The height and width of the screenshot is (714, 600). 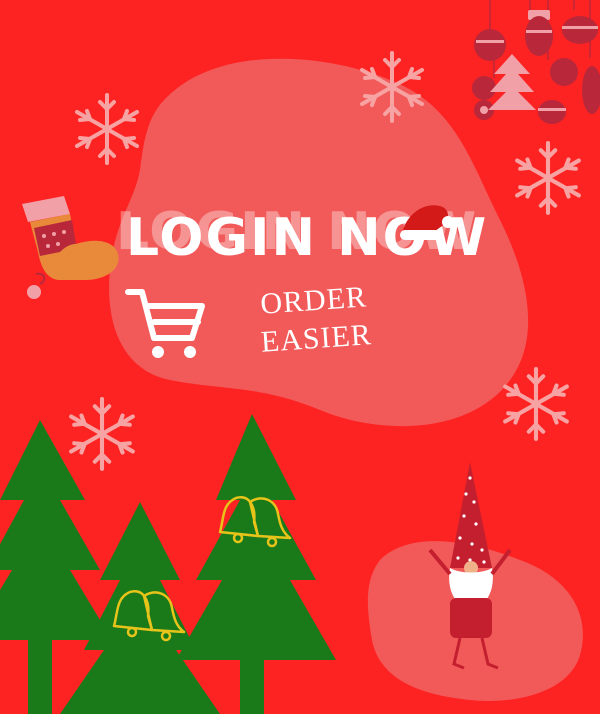 I want to click on cart-icon, so click(x=165, y=325).